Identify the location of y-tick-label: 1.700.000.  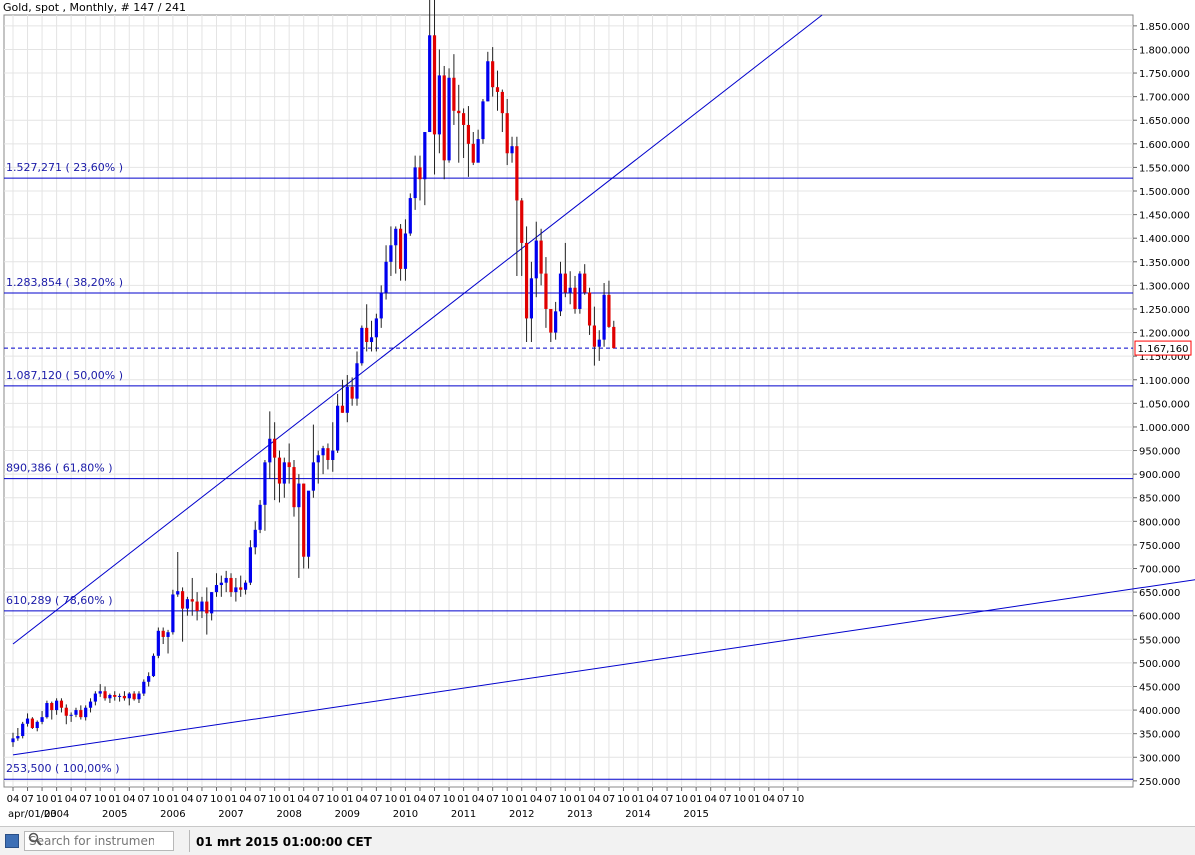
(1164, 98).